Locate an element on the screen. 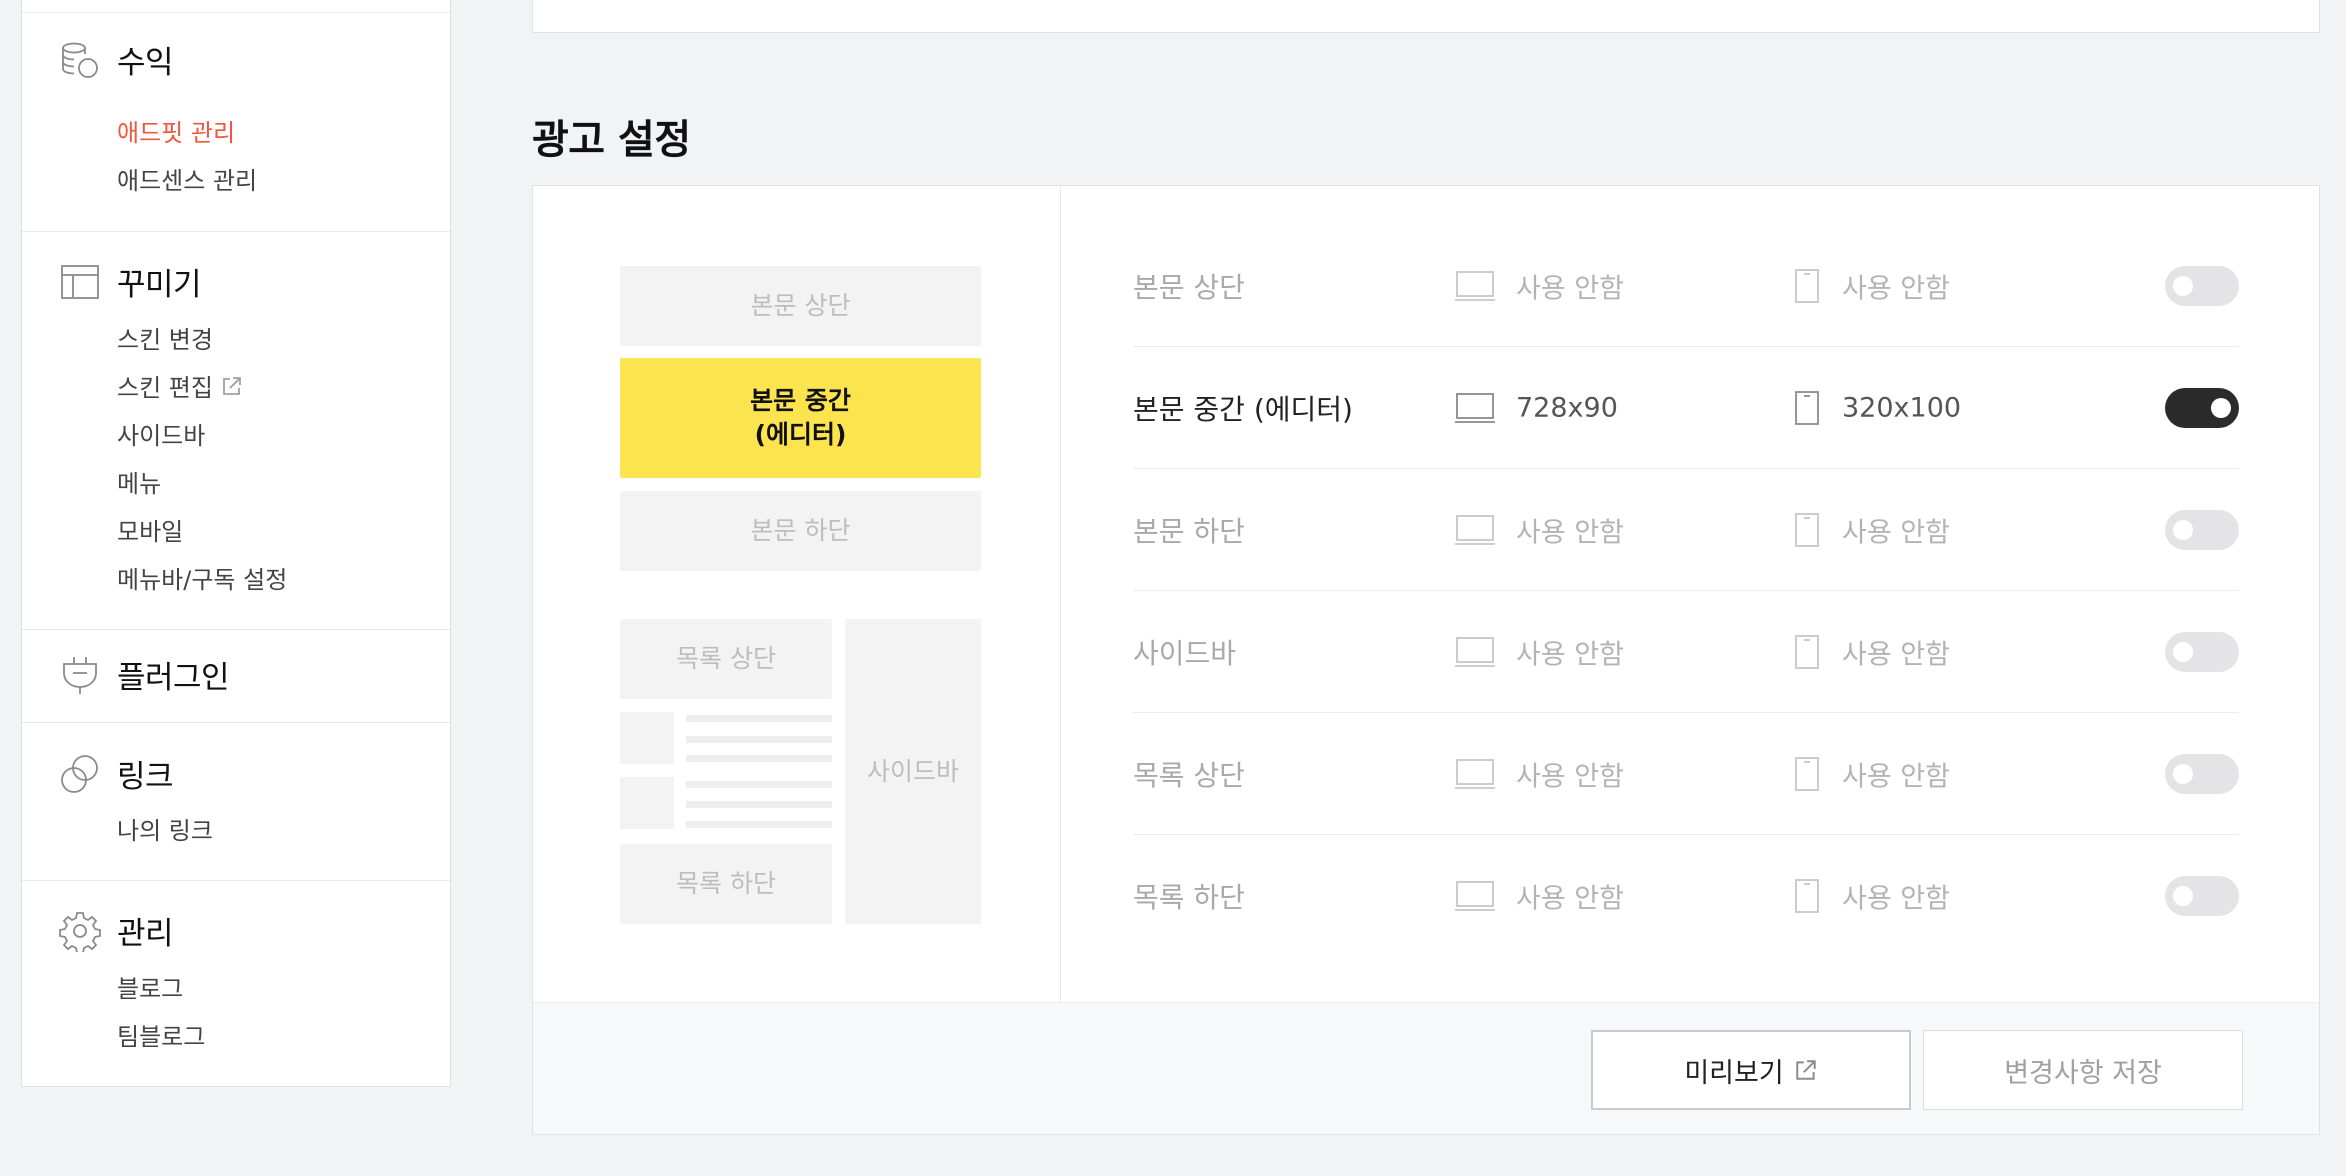 The width and height of the screenshot is (2346, 1176). ad-slot-label: 본문 하단 is located at coordinates (1189, 531).